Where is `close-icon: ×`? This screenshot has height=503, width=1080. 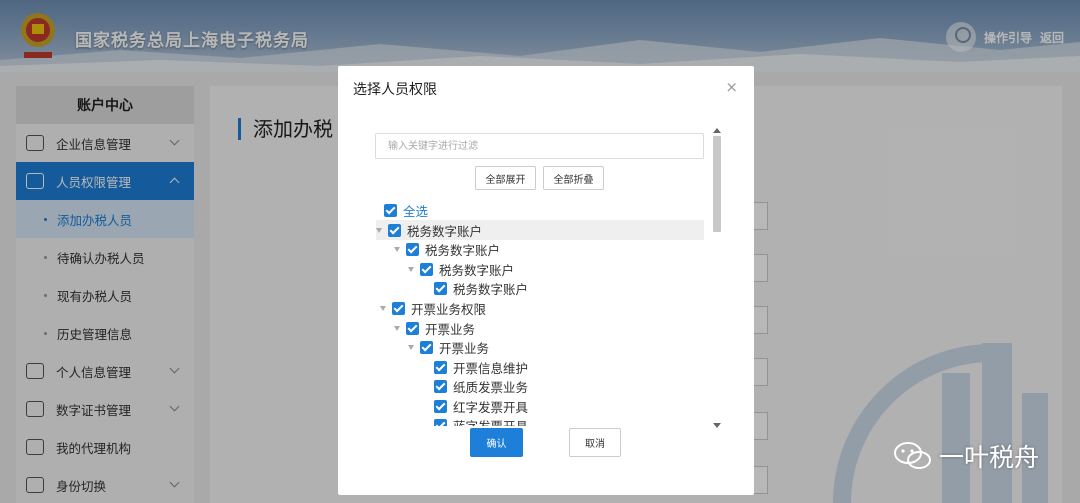
close-icon: × is located at coordinates (731, 87).